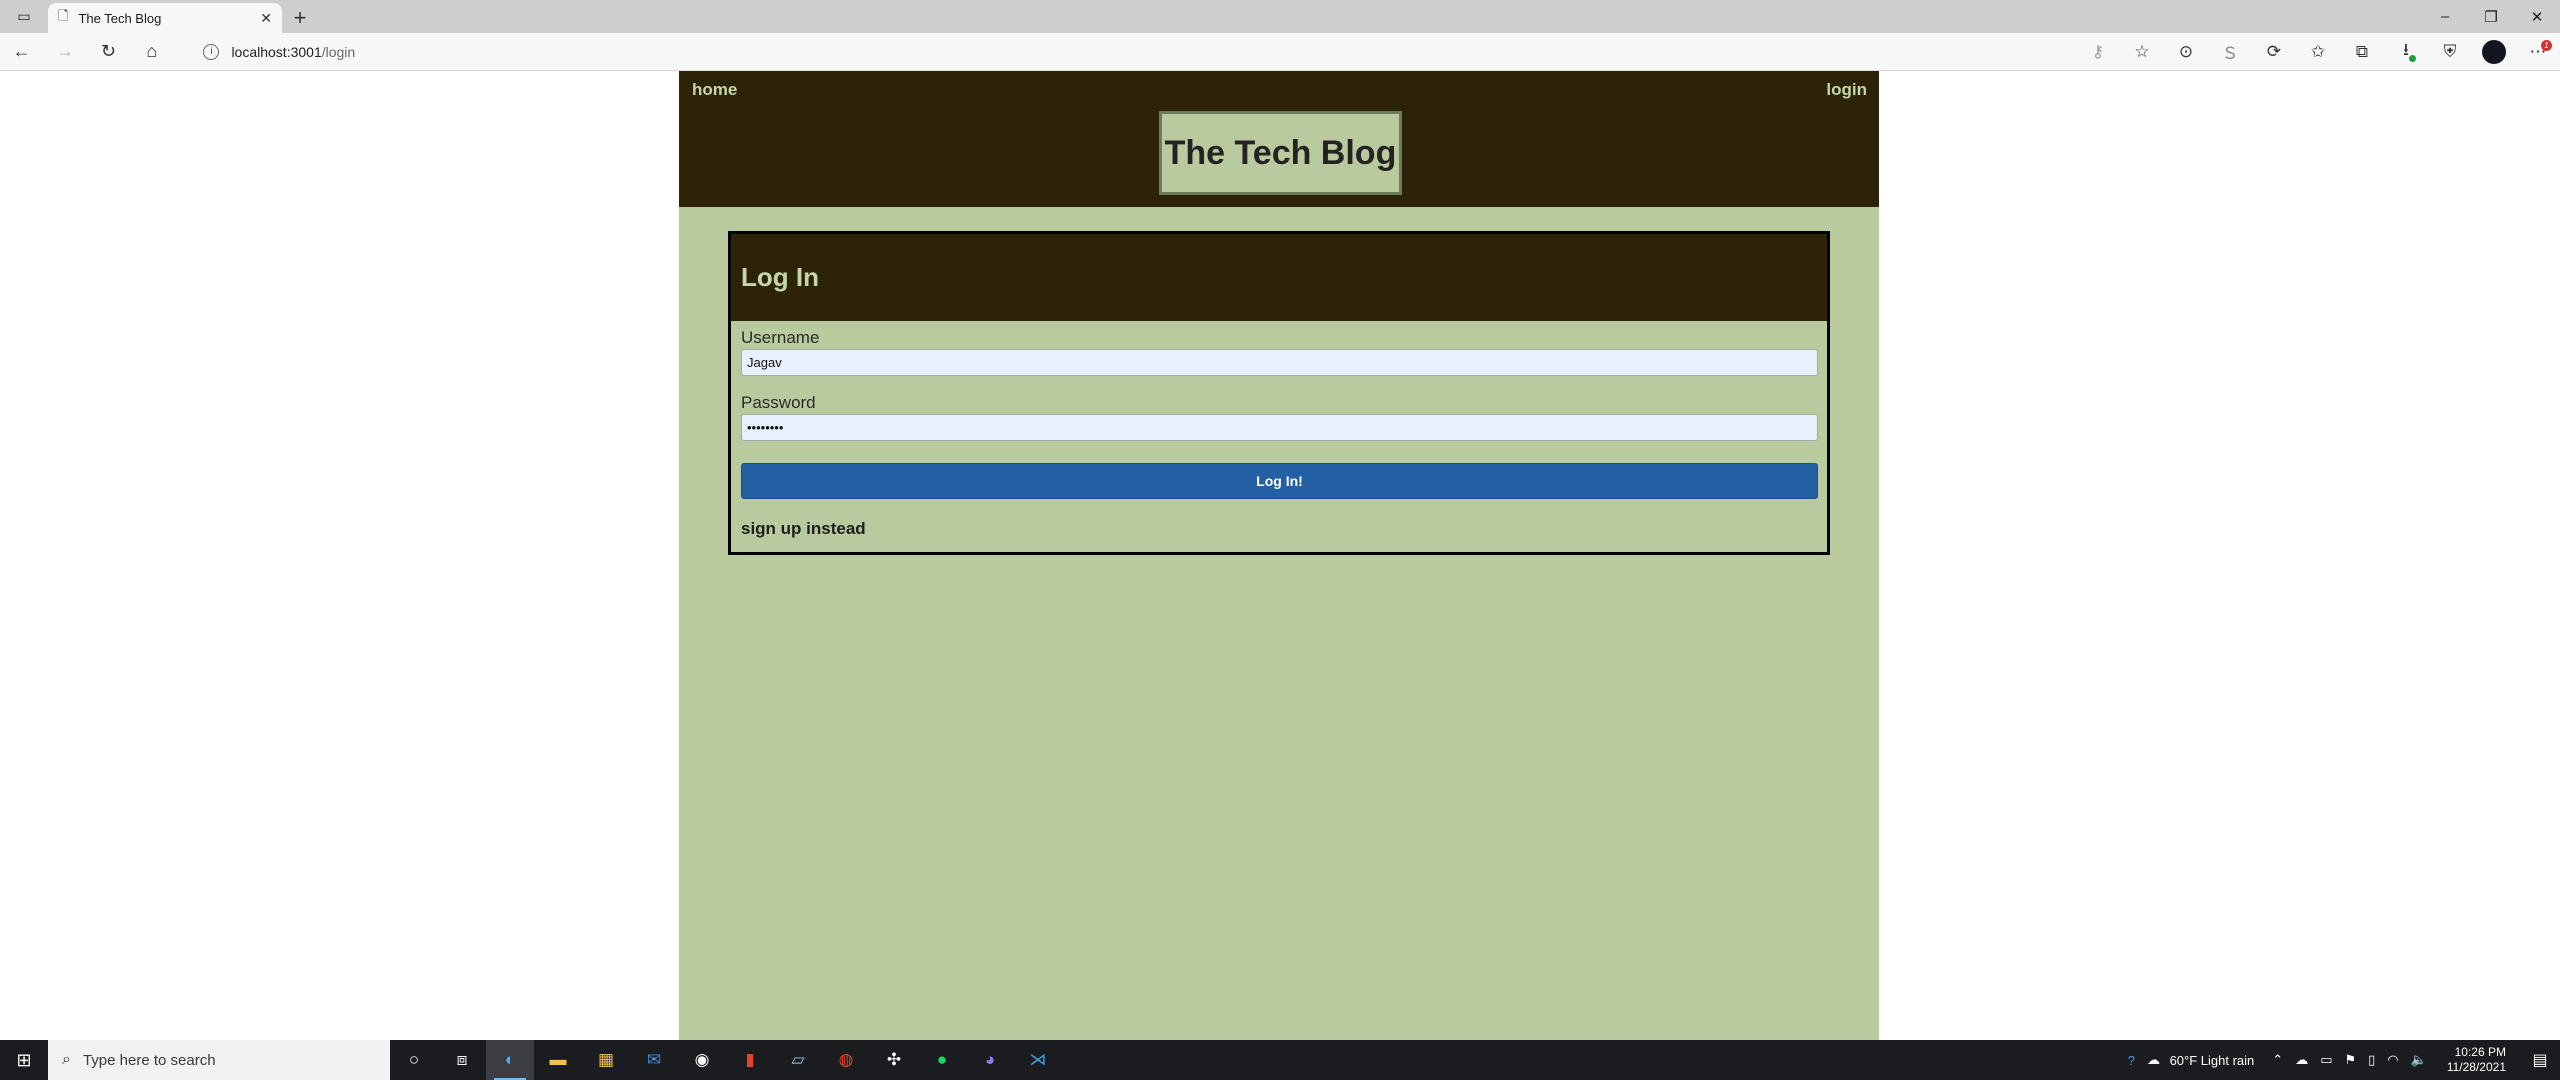  Describe the element at coordinates (300, 18) in the screenshot. I see `new-tab-button: +` at that location.